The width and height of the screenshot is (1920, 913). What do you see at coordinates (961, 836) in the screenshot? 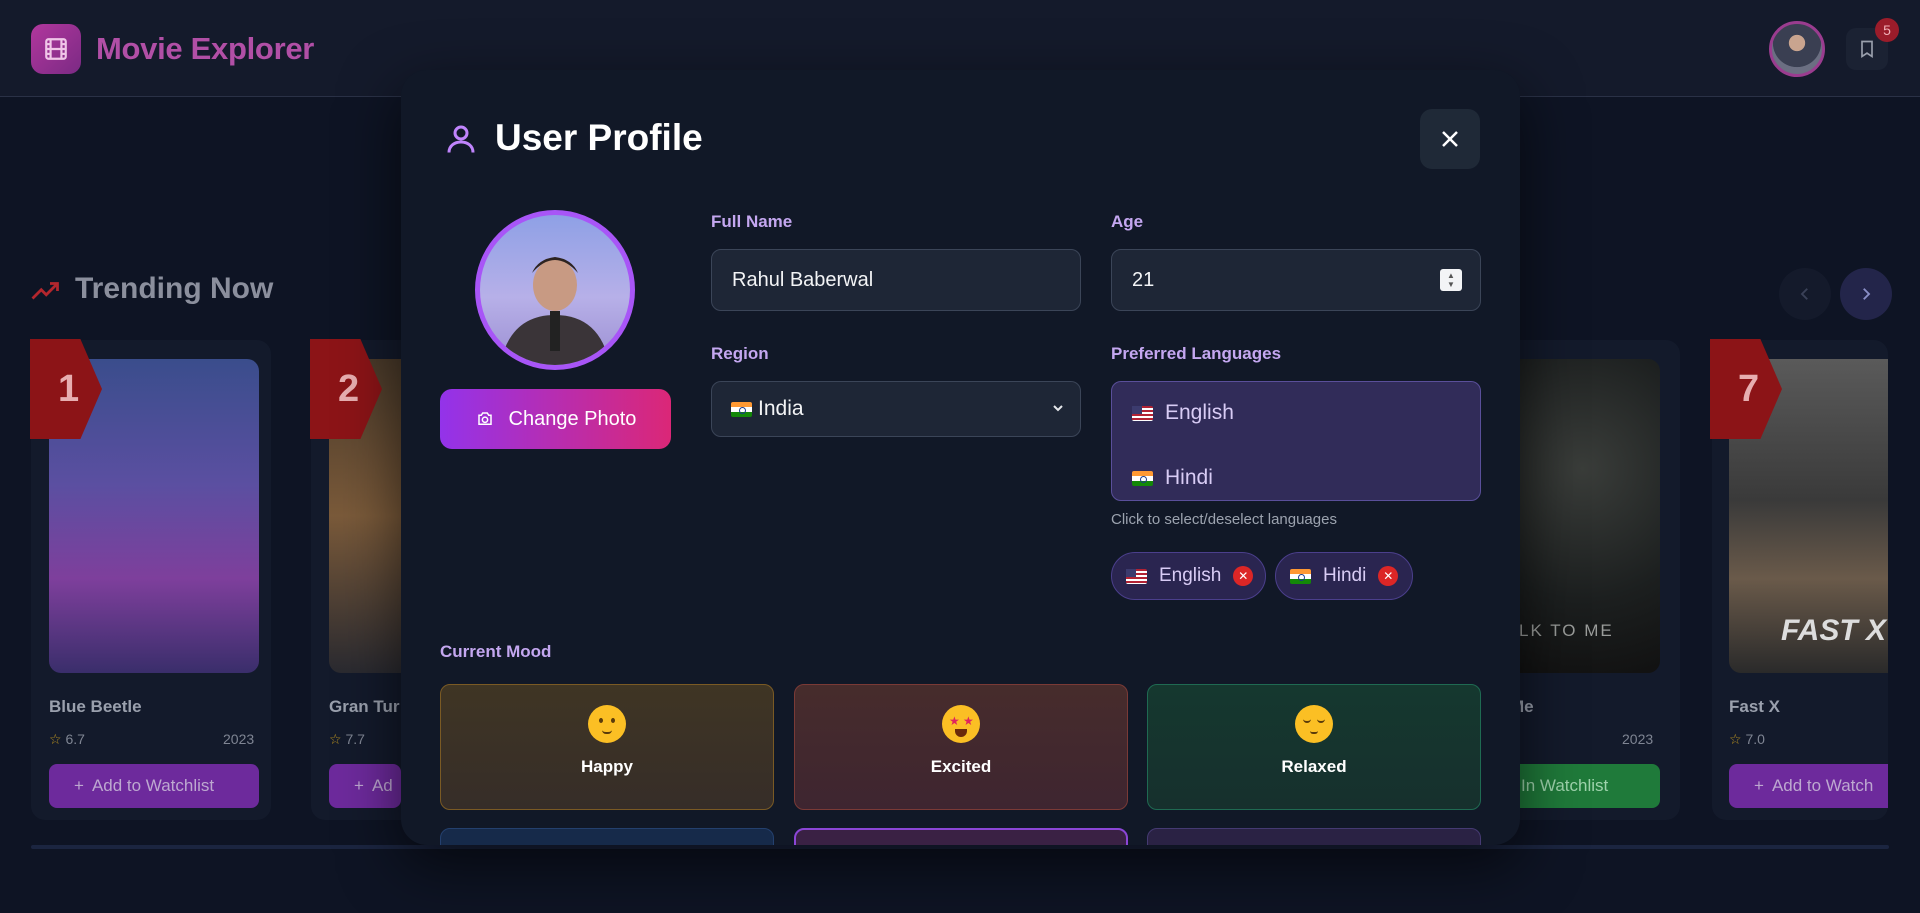
I see `mood-option-selected` at bounding box center [961, 836].